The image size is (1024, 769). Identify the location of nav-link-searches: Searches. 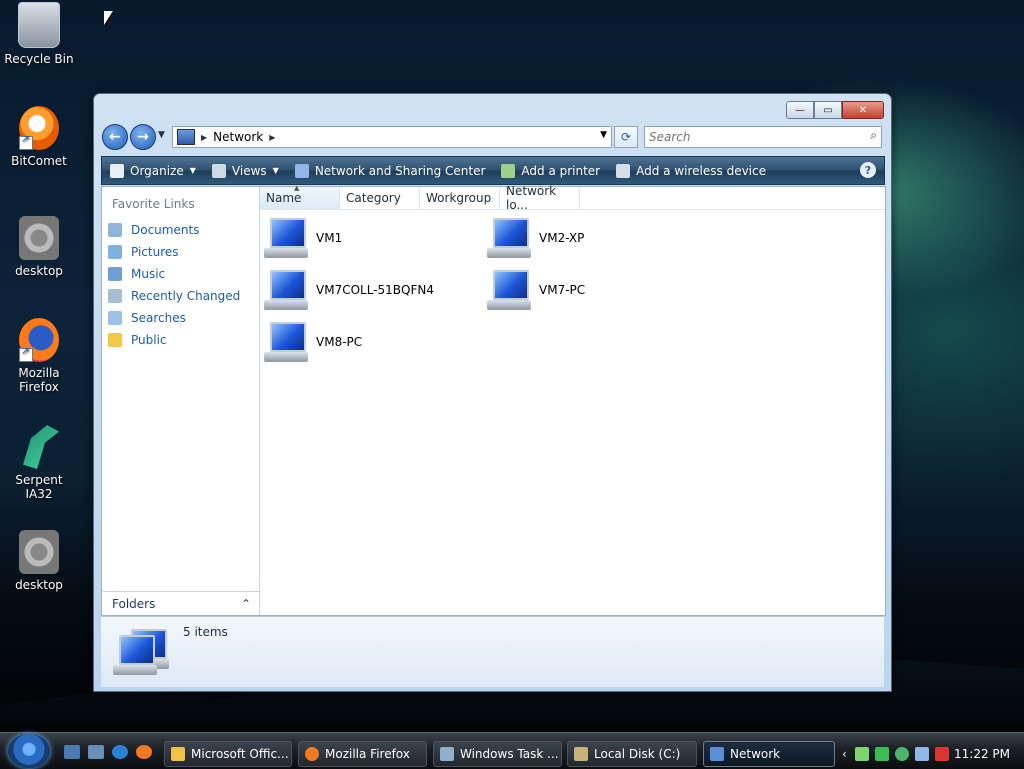
(174, 318).